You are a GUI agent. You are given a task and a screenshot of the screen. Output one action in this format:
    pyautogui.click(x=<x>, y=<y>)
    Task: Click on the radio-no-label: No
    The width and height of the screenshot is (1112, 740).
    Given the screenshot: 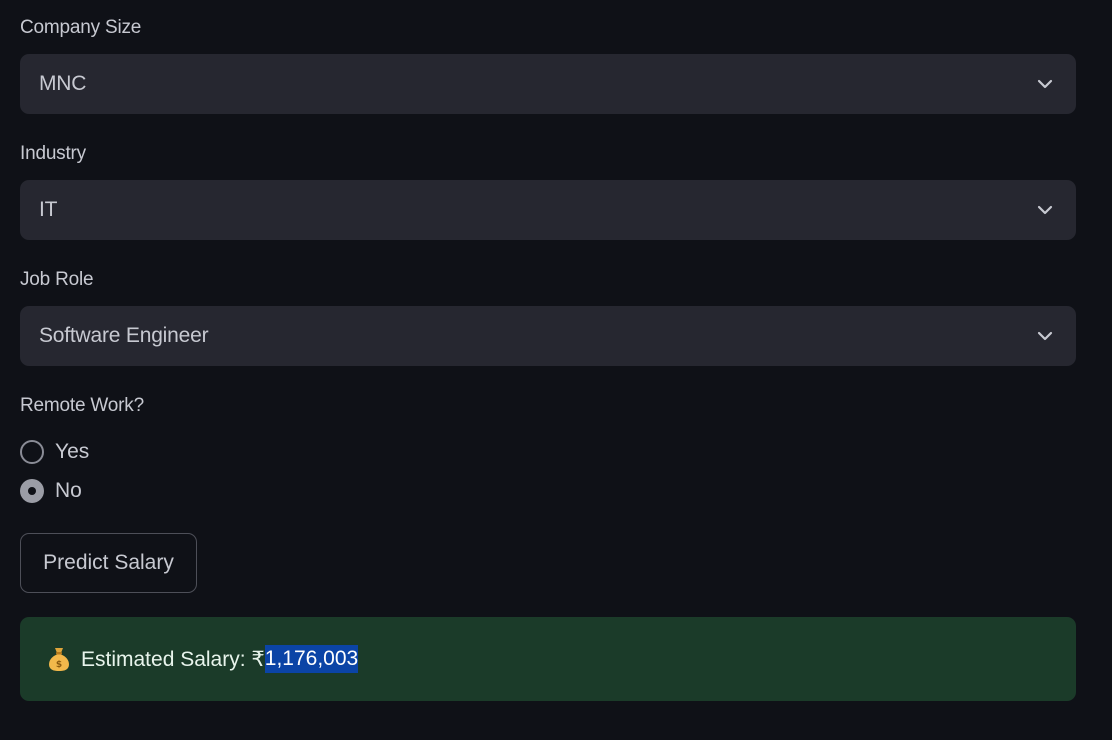 What is the action you would take?
    pyautogui.click(x=68, y=490)
    